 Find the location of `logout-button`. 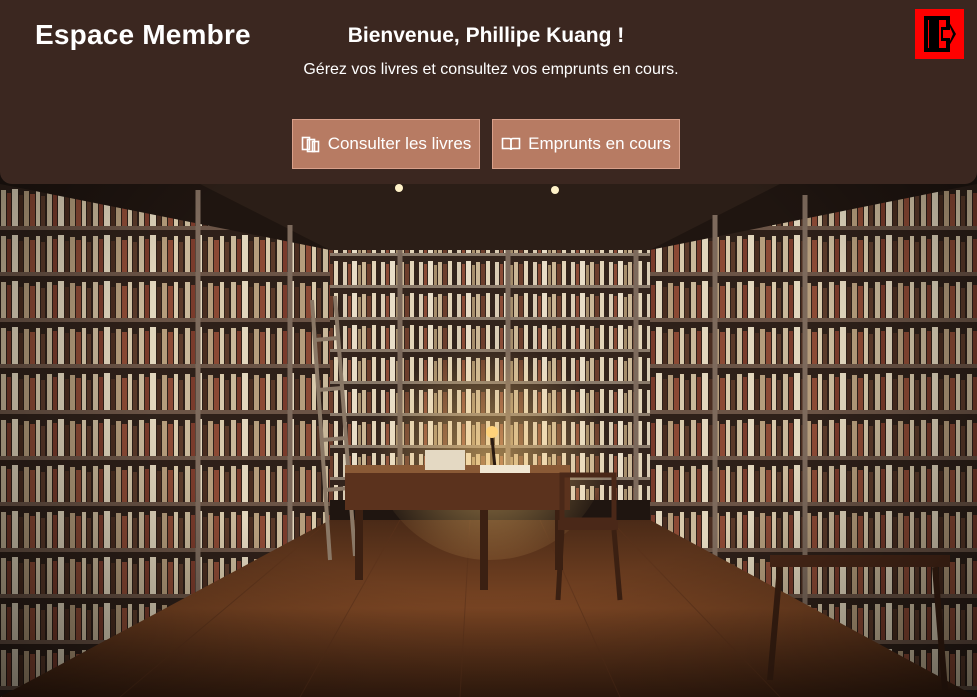

logout-button is located at coordinates (939, 34).